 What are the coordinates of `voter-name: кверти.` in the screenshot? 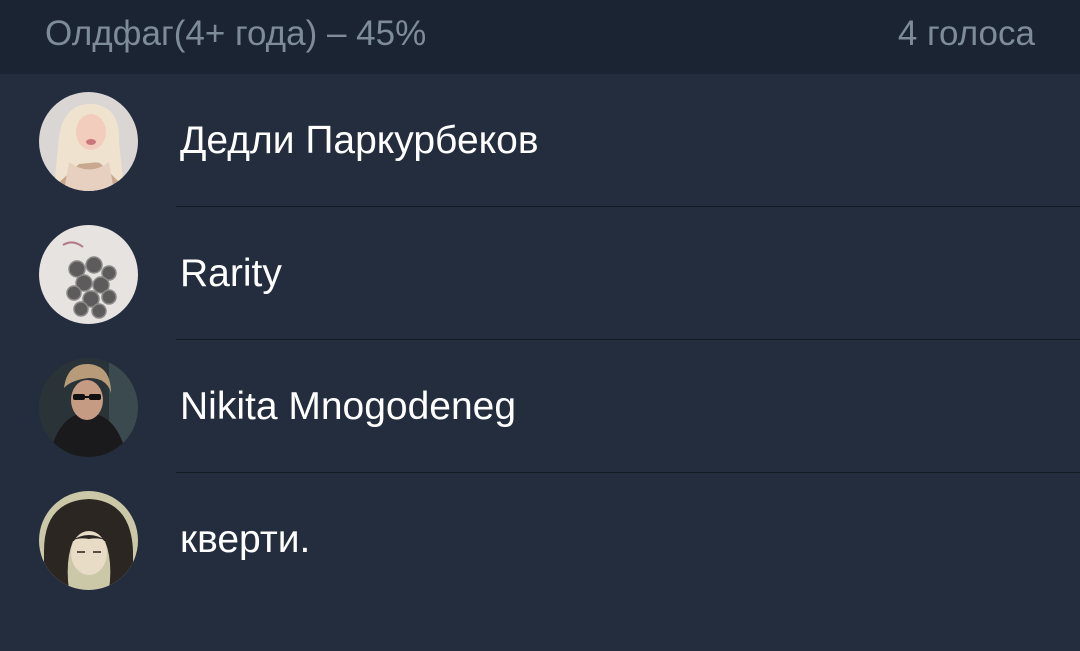 It's located at (245, 540).